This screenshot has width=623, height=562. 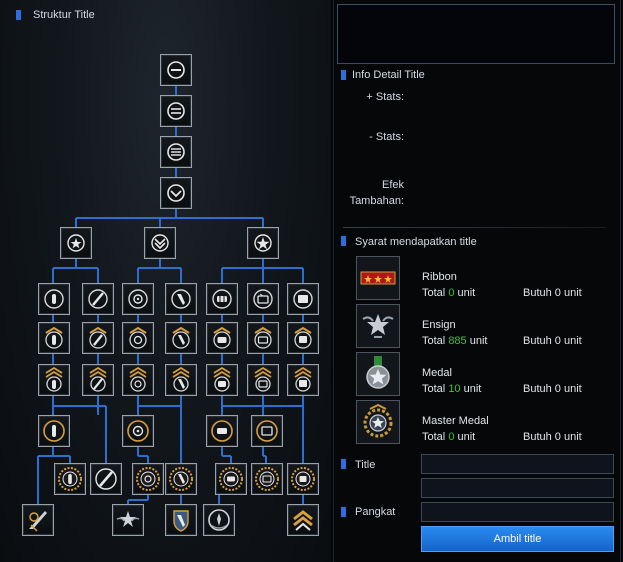 I want to click on ensign-icon, so click(x=378, y=326).